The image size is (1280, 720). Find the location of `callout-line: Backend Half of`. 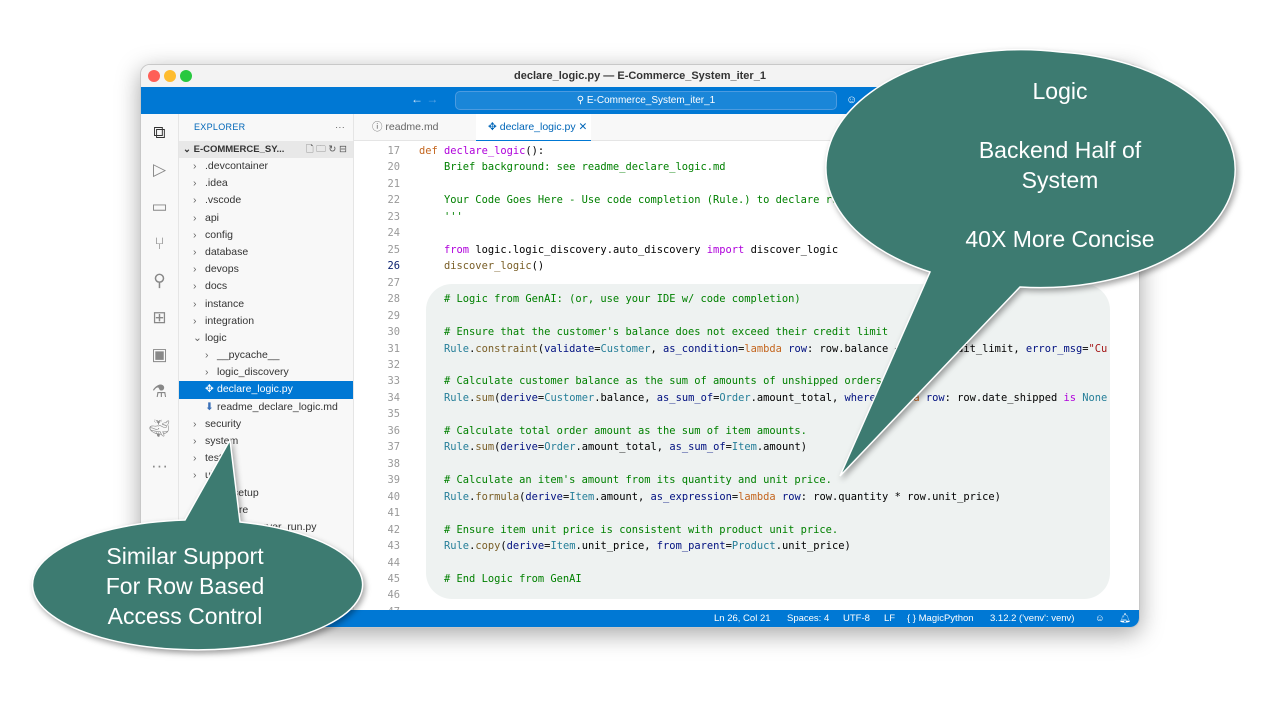

callout-line: Backend Half of is located at coordinates (1060, 150).